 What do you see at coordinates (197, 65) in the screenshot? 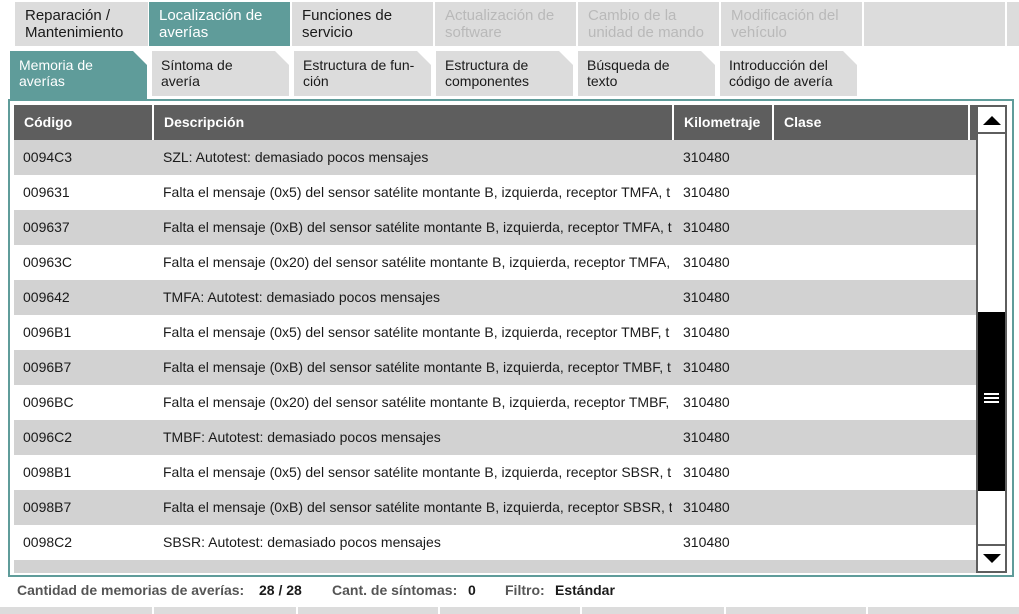
I see `subtab-label-line1: Síntoma de` at bounding box center [197, 65].